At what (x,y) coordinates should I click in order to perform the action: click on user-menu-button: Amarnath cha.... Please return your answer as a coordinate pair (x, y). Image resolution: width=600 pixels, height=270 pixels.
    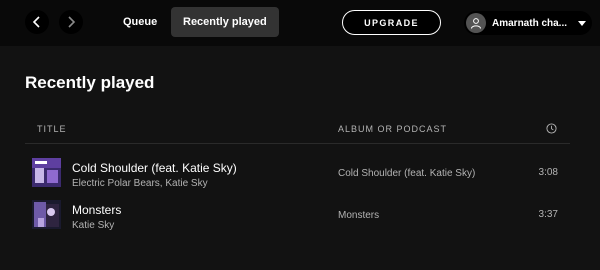
    Looking at the image, I should click on (528, 23).